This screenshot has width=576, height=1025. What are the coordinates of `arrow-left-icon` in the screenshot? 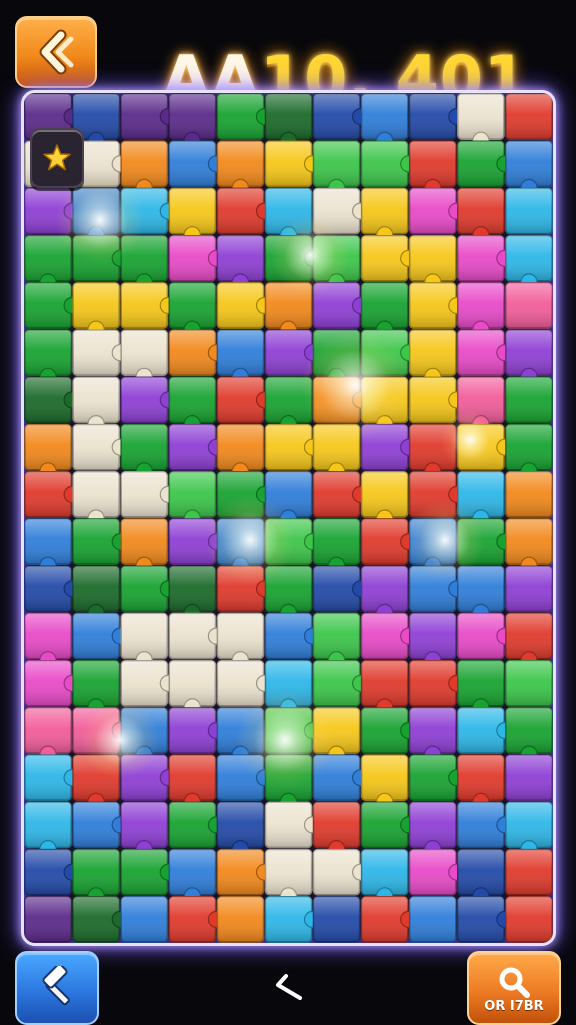 It's located at (288, 986).